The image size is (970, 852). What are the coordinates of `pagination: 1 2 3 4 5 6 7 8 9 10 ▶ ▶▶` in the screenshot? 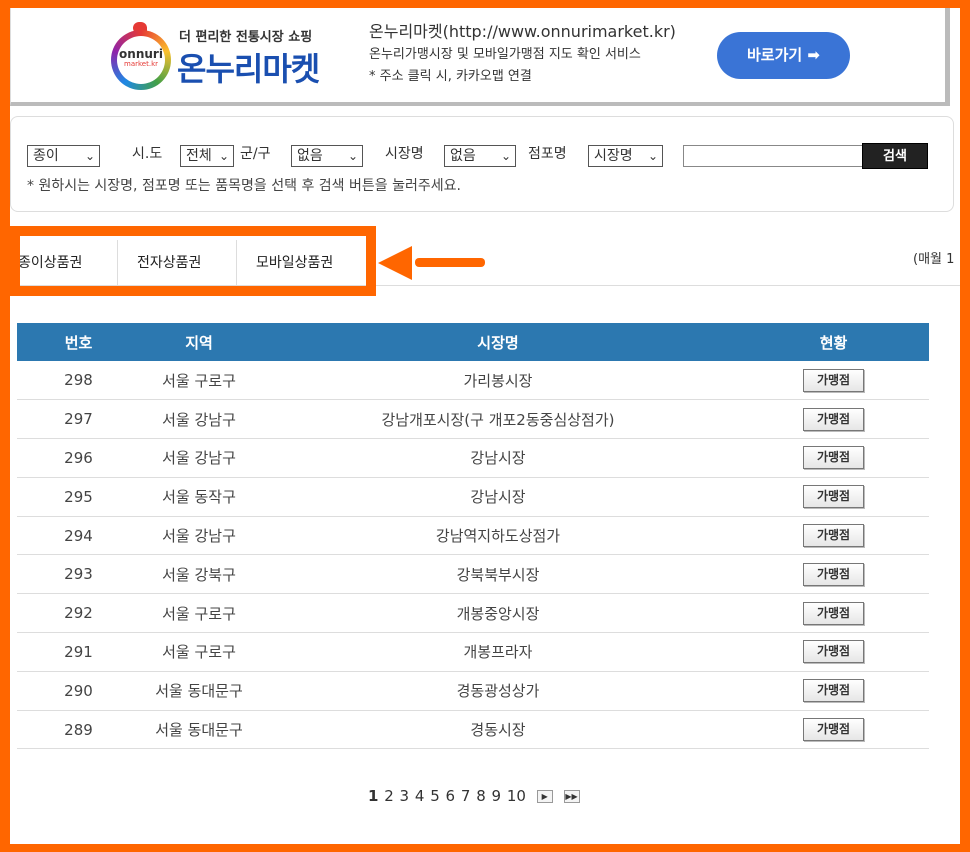 It's located at (474, 796).